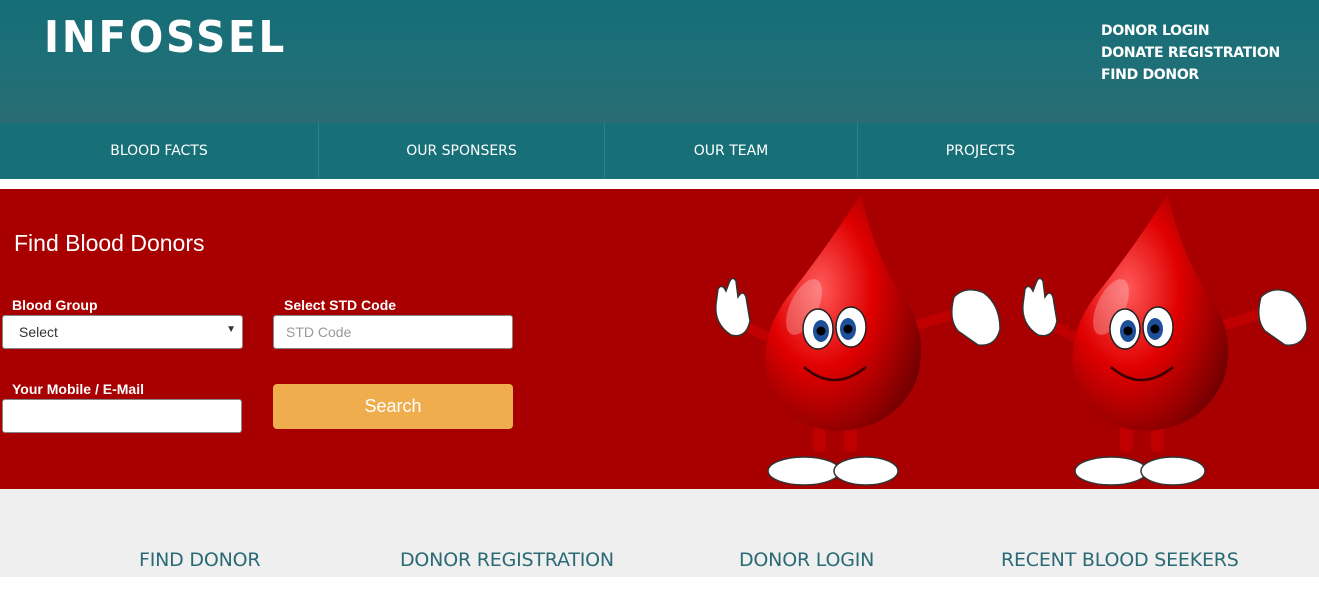  Describe the element at coordinates (231, 329) in the screenshot. I see `chevron-down-icon: ▼` at that location.